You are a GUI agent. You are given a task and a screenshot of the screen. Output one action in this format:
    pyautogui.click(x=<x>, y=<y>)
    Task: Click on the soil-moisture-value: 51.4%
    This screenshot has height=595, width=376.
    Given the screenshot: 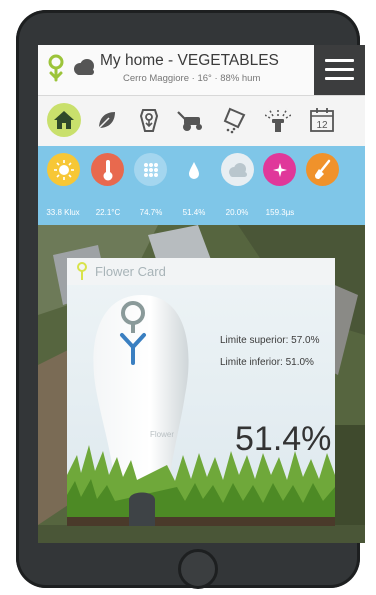 What is the action you would take?
    pyautogui.click(x=194, y=212)
    